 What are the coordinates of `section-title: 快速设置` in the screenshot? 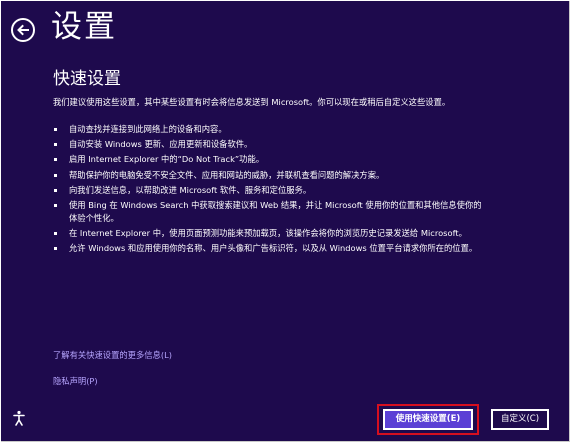 It's located at (87, 79).